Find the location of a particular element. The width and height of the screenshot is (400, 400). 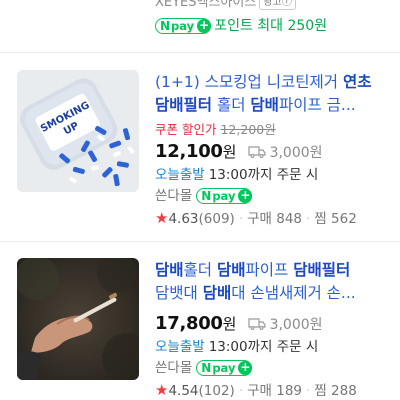

rating-value: 4.54 is located at coordinates (183, 391).